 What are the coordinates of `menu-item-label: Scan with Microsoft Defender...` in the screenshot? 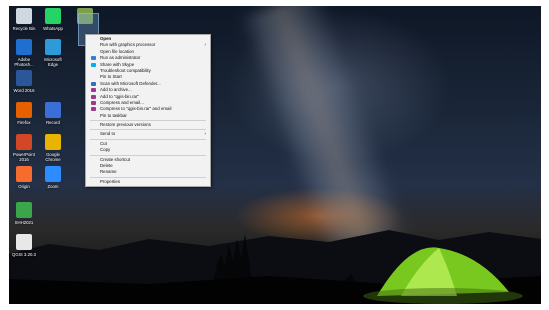 It's located at (130, 83).